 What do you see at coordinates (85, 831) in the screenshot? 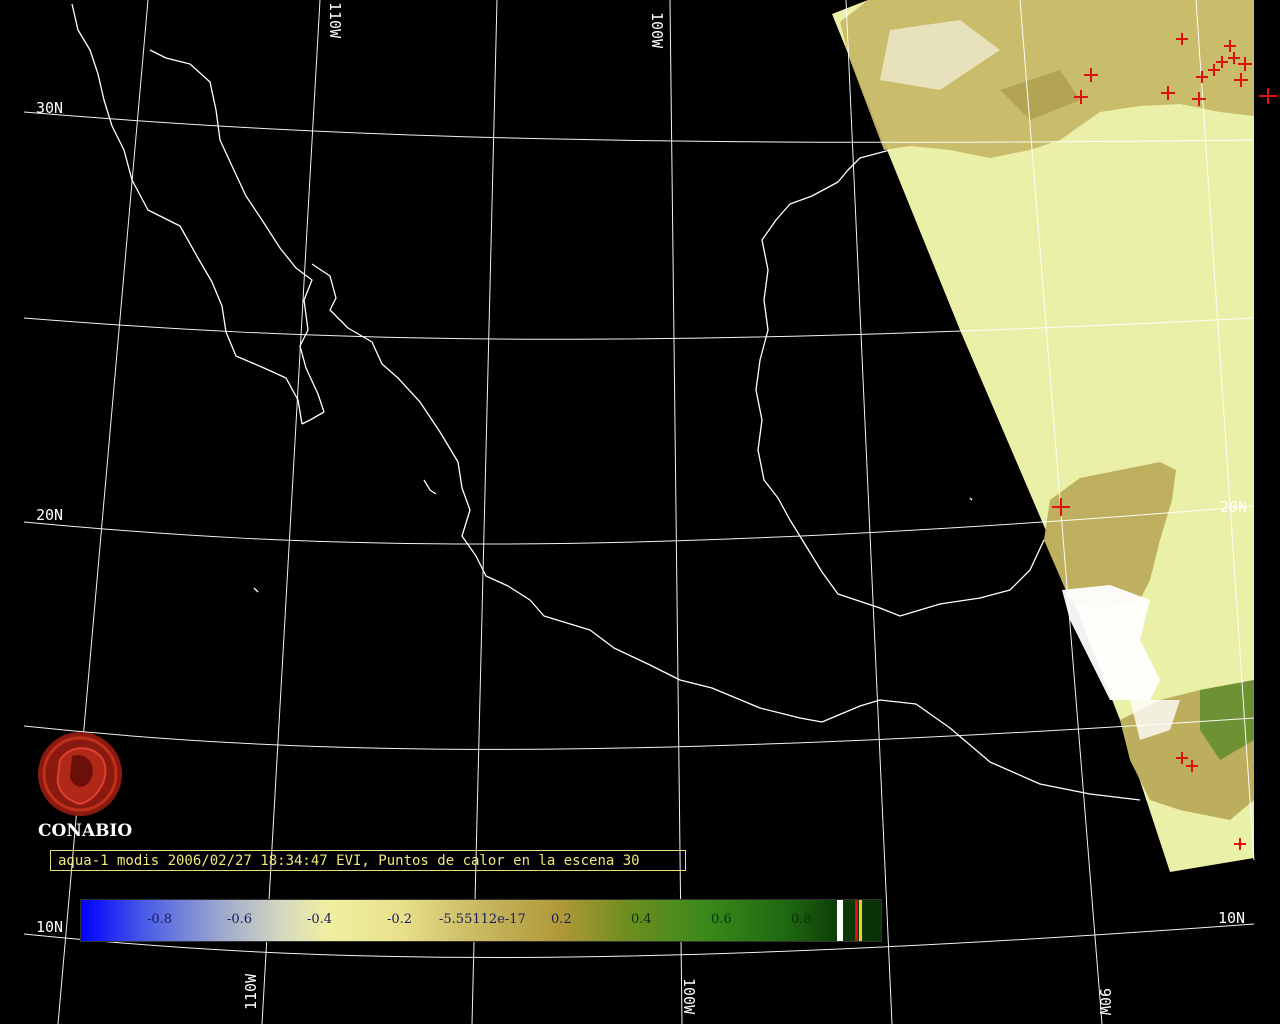
I see `logo-name: CONABIO` at bounding box center [85, 831].